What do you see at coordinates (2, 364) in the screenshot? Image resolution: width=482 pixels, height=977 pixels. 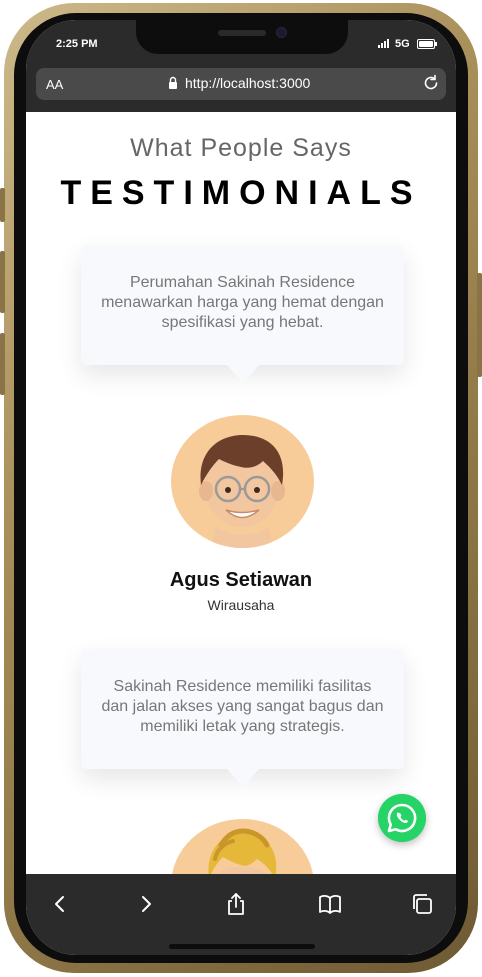 I see `volume-down-button` at bounding box center [2, 364].